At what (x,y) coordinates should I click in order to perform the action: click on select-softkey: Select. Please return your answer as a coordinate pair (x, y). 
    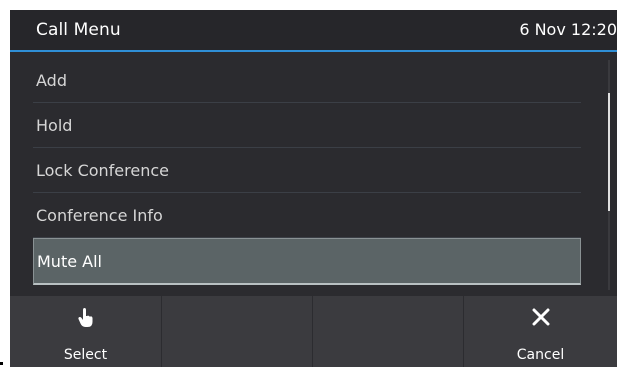
    Looking at the image, I should click on (86, 331).